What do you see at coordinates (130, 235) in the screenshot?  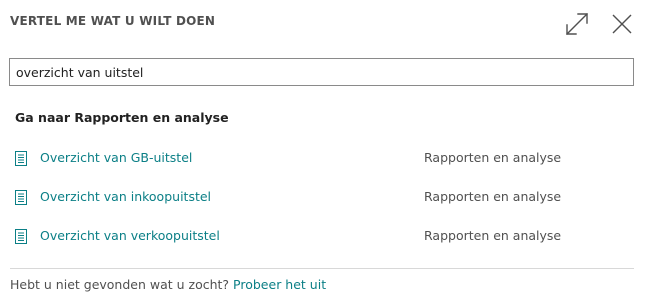 I see `result-name: Overzicht van verkoopuitstel` at bounding box center [130, 235].